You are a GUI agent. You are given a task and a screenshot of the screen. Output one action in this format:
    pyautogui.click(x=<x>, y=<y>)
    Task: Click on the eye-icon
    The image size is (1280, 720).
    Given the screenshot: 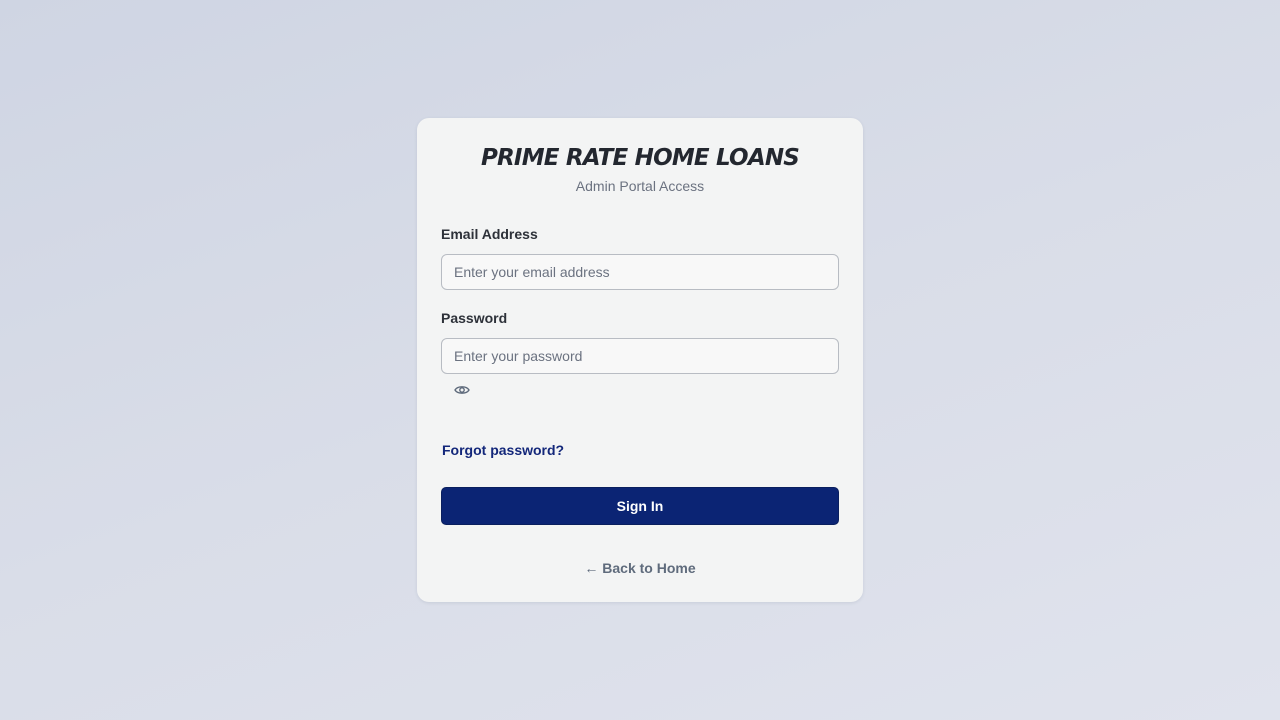 What is the action you would take?
    pyautogui.click(x=462, y=392)
    